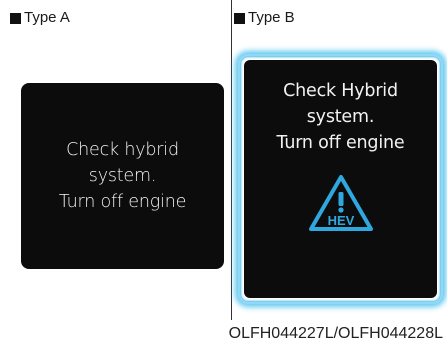 Image resolution: width=447 pixels, height=346 pixels. I want to click on type-a-label-text: Type A, so click(47, 17).